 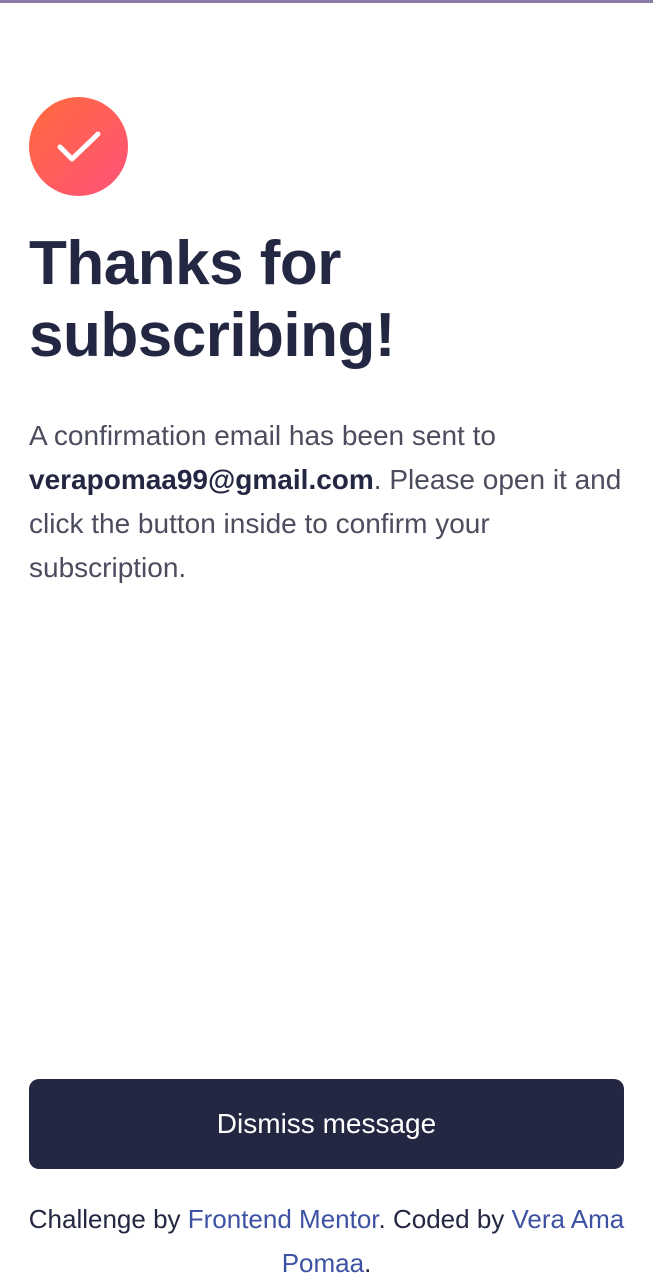 I want to click on email-address: verapomaa99@gmail.com, so click(x=201, y=479).